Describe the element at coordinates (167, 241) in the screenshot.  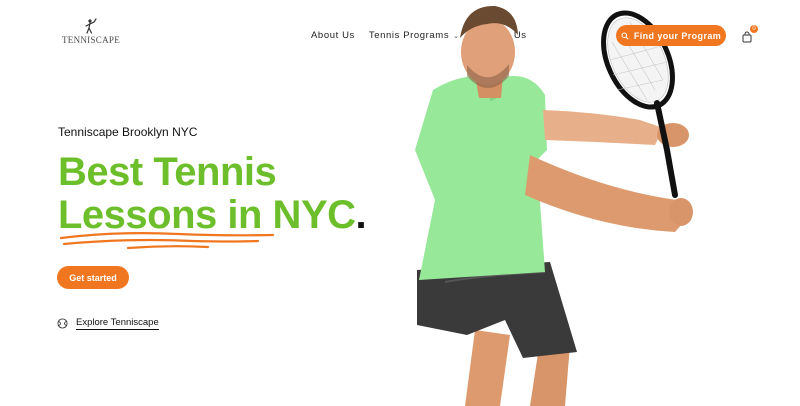
I see `title-underline-squiggle` at that location.